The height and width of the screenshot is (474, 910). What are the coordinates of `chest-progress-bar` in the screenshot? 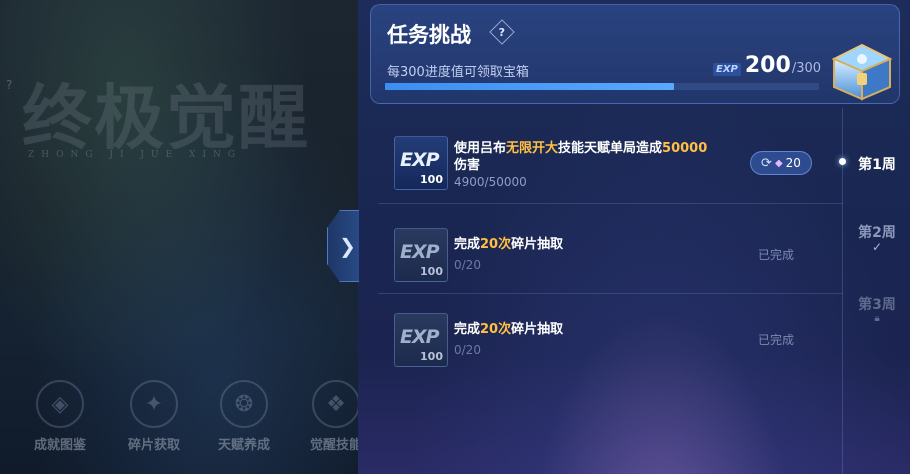 It's located at (602, 86).